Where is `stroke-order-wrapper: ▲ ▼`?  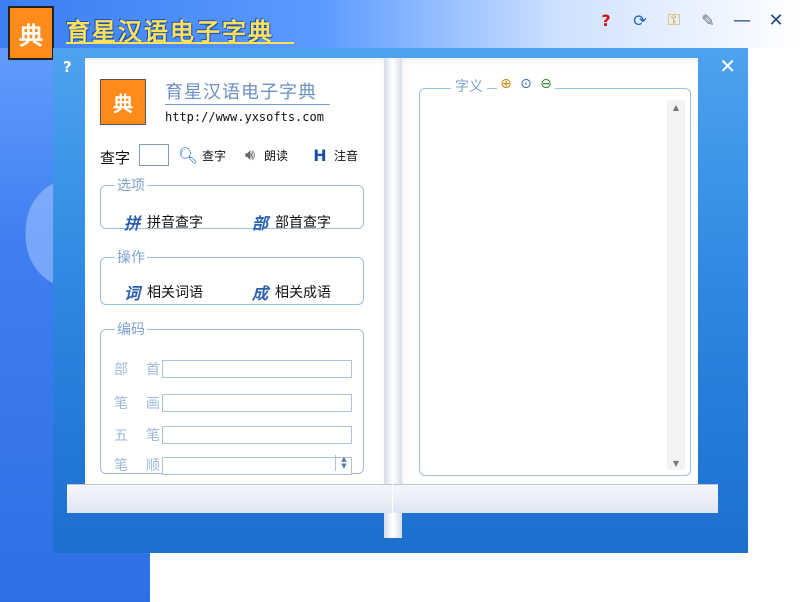
stroke-order-wrapper: ▲ ▼ is located at coordinates (257, 465).